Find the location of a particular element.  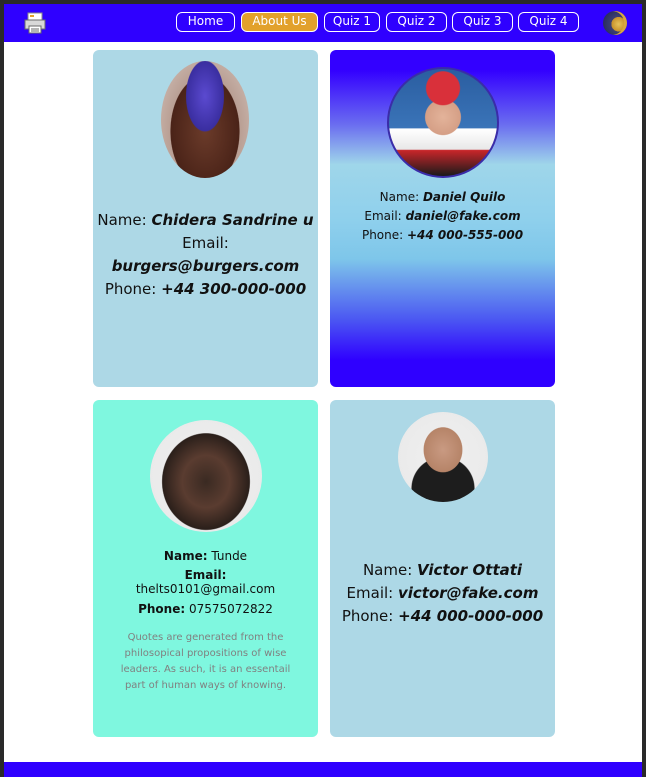

name-row: Name: Victor Ottati is located at coordinates (442, 570).